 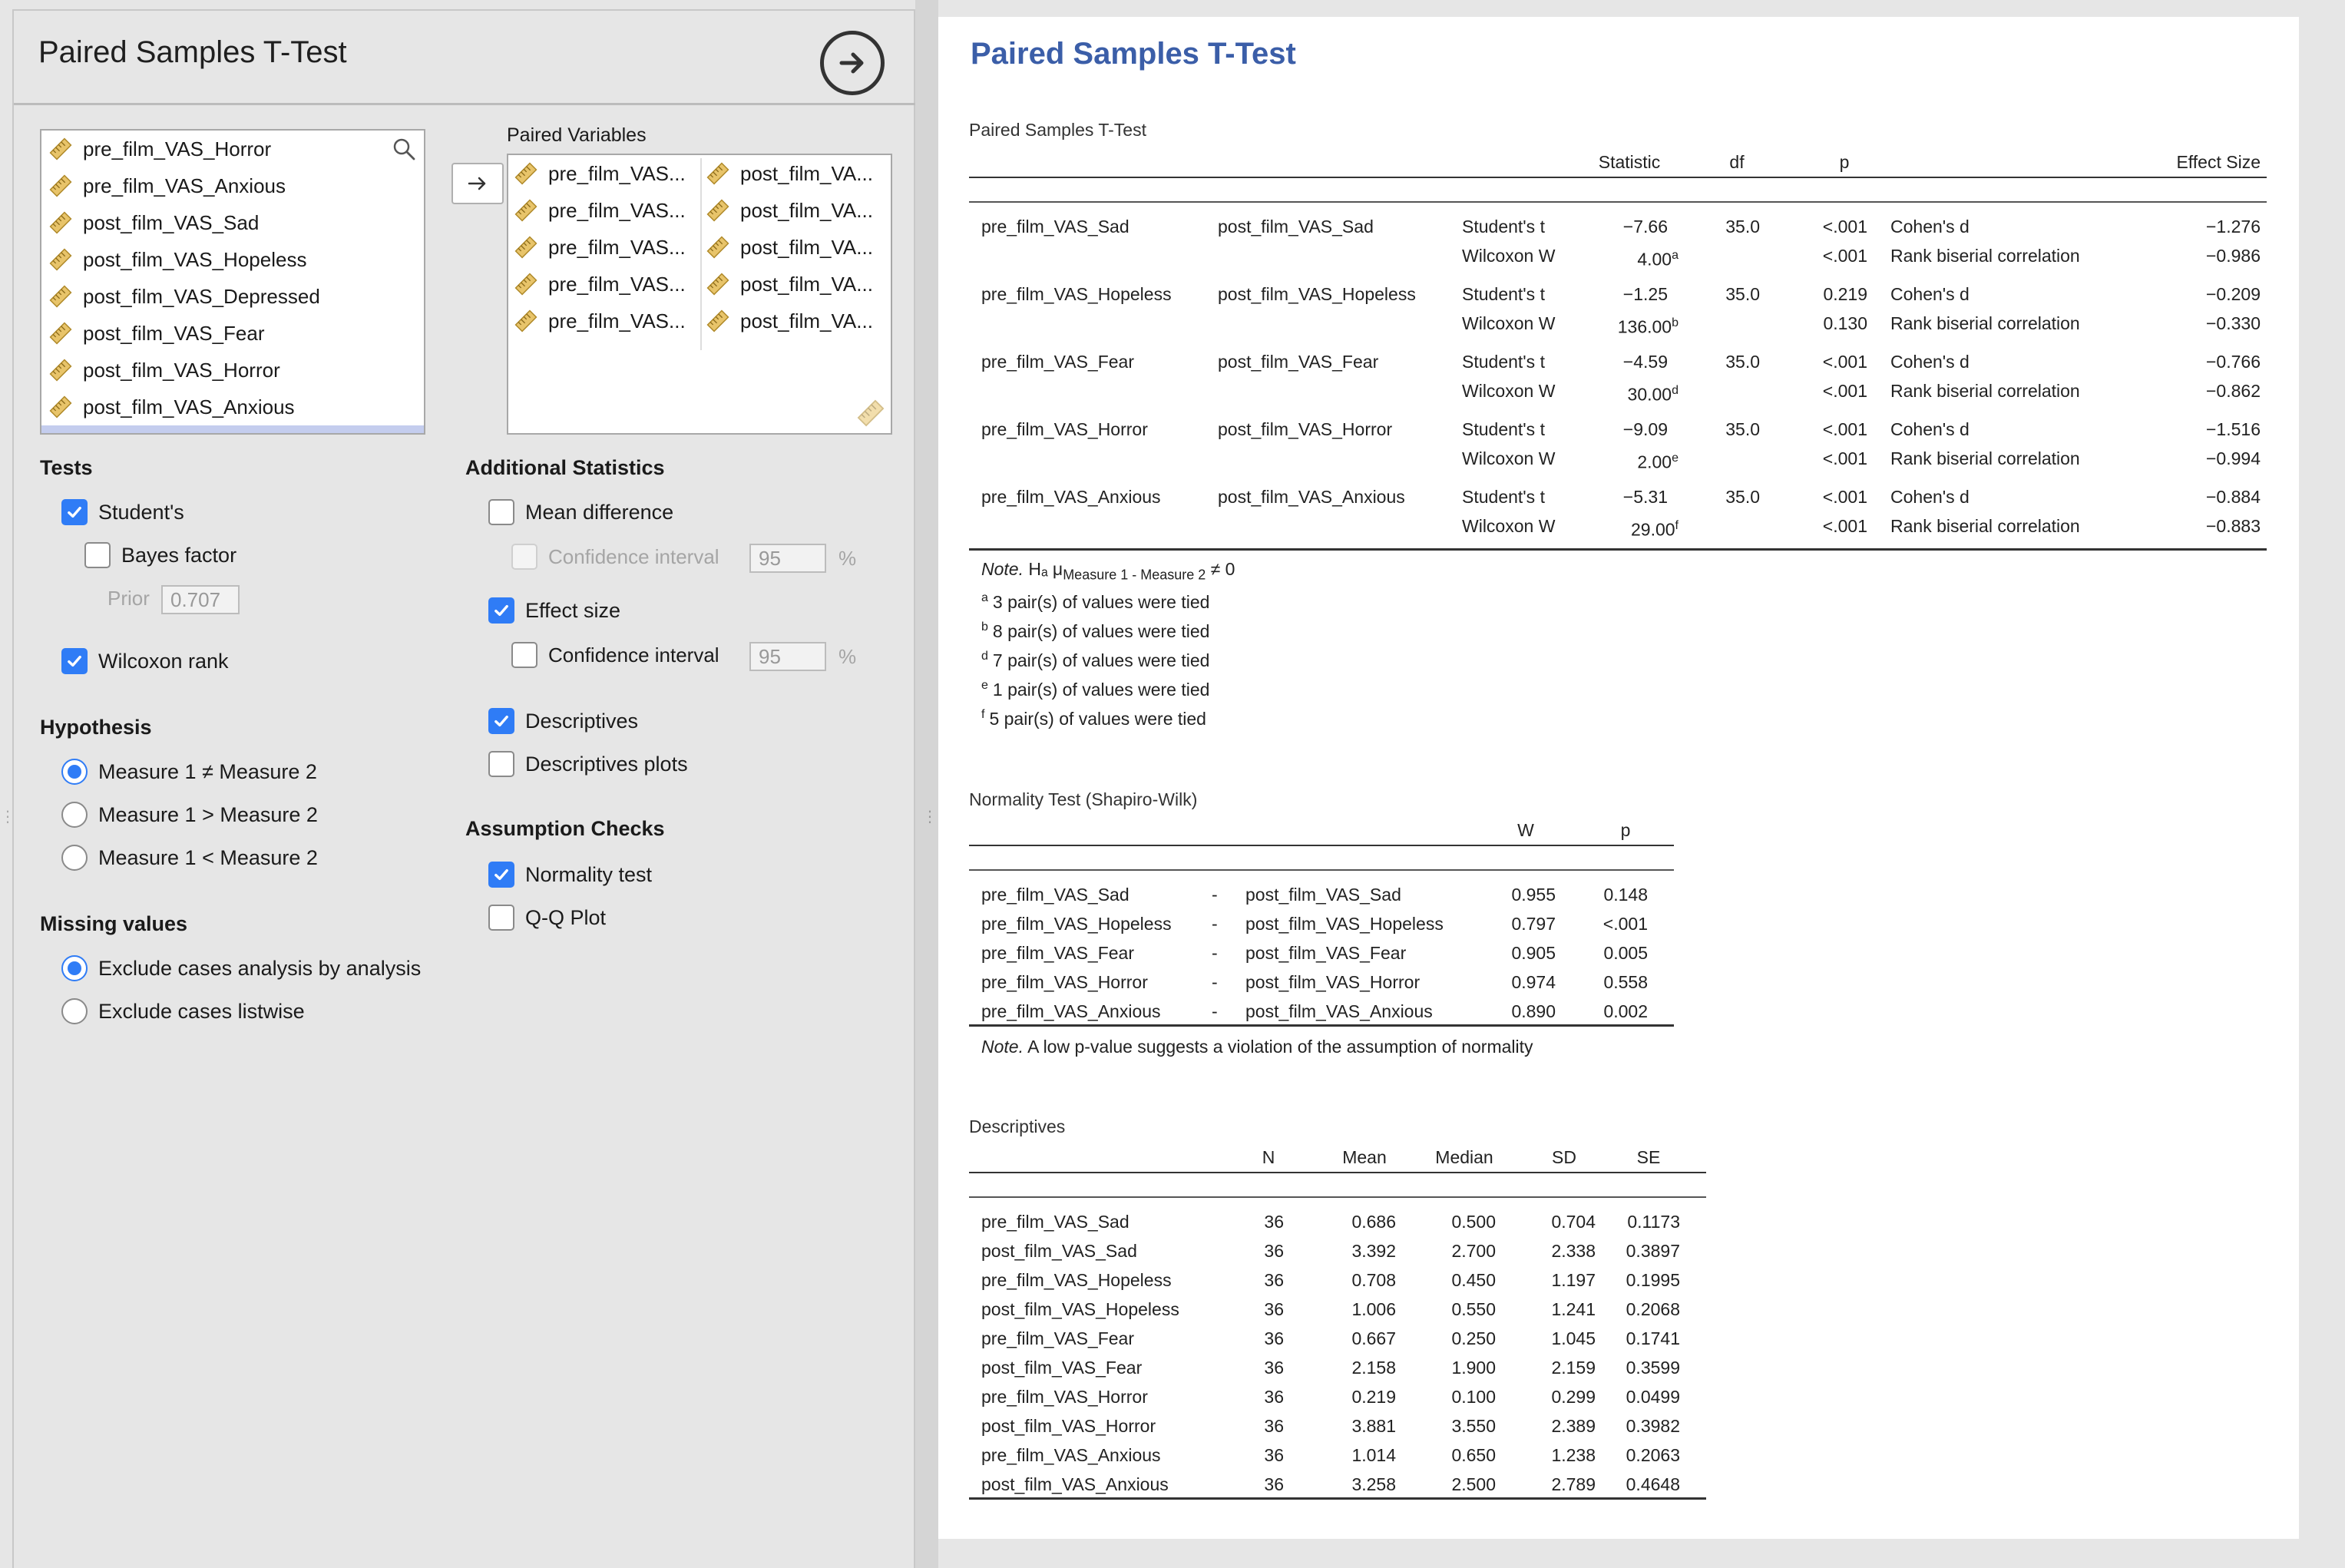 I want to click on move-to-paired-button, so click(x=477, y=184).